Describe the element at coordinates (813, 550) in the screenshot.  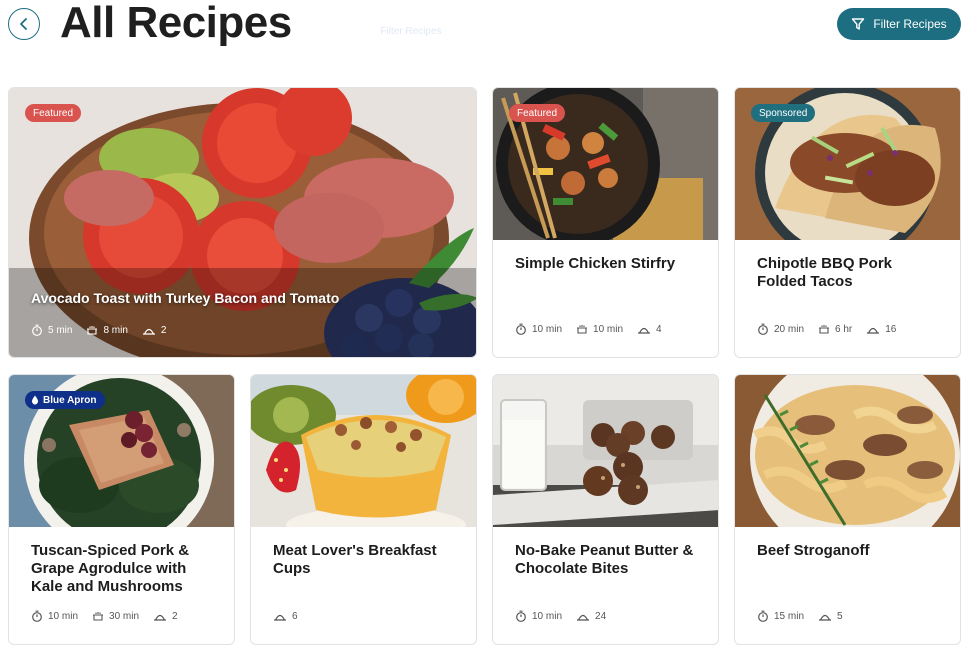
I see `recipe-title: Beef Stroganoff` at that location.